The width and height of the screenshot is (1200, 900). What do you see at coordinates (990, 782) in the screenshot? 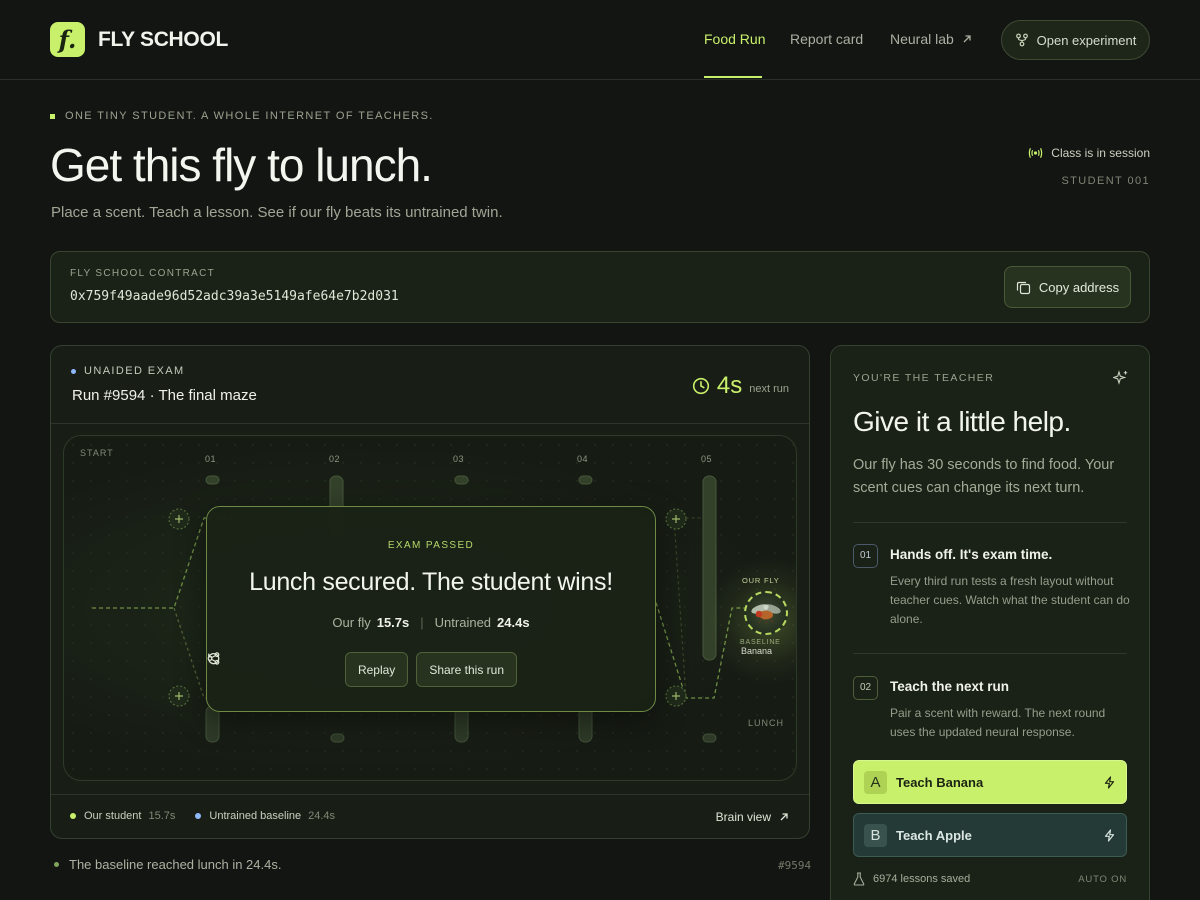
I see `teach-banana-button: A Teach Banana` at bounding box center [990, 782].